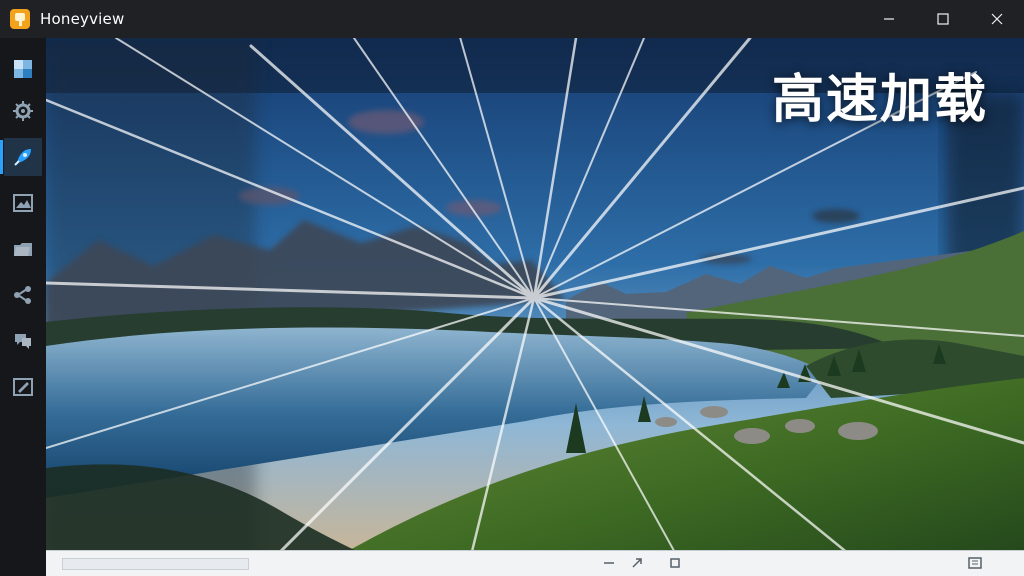  I want to click on close-icon, so click(997, 19).